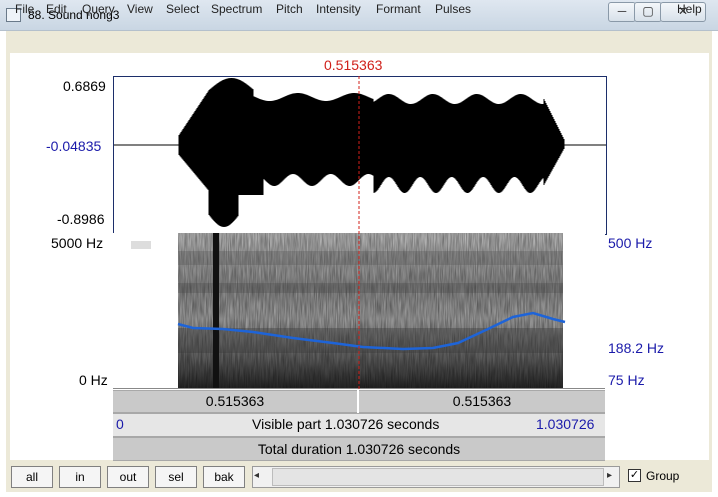 Image resolution: width=718 pixels, height=497 pixels. I want to click on zoom-back-button: bak, so click(224, 477).